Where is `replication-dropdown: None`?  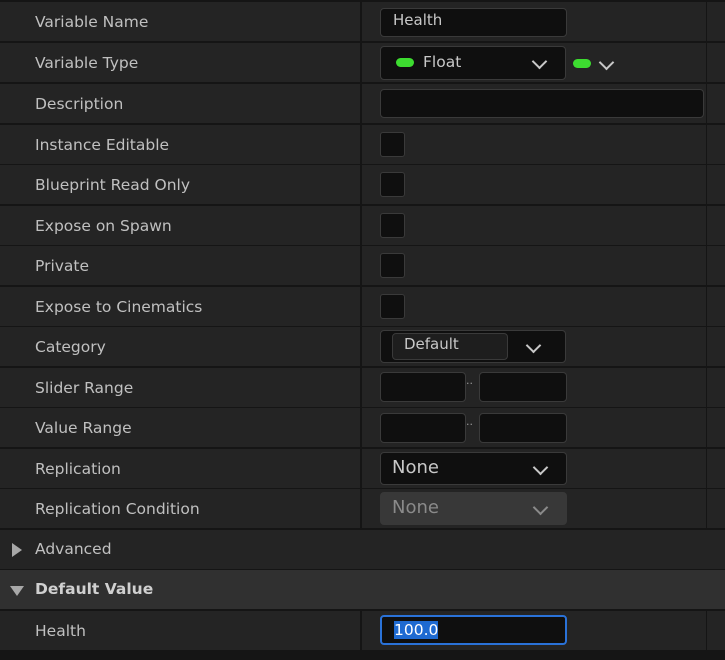
replication-dropdown: None is located at coordinates (473, 468).